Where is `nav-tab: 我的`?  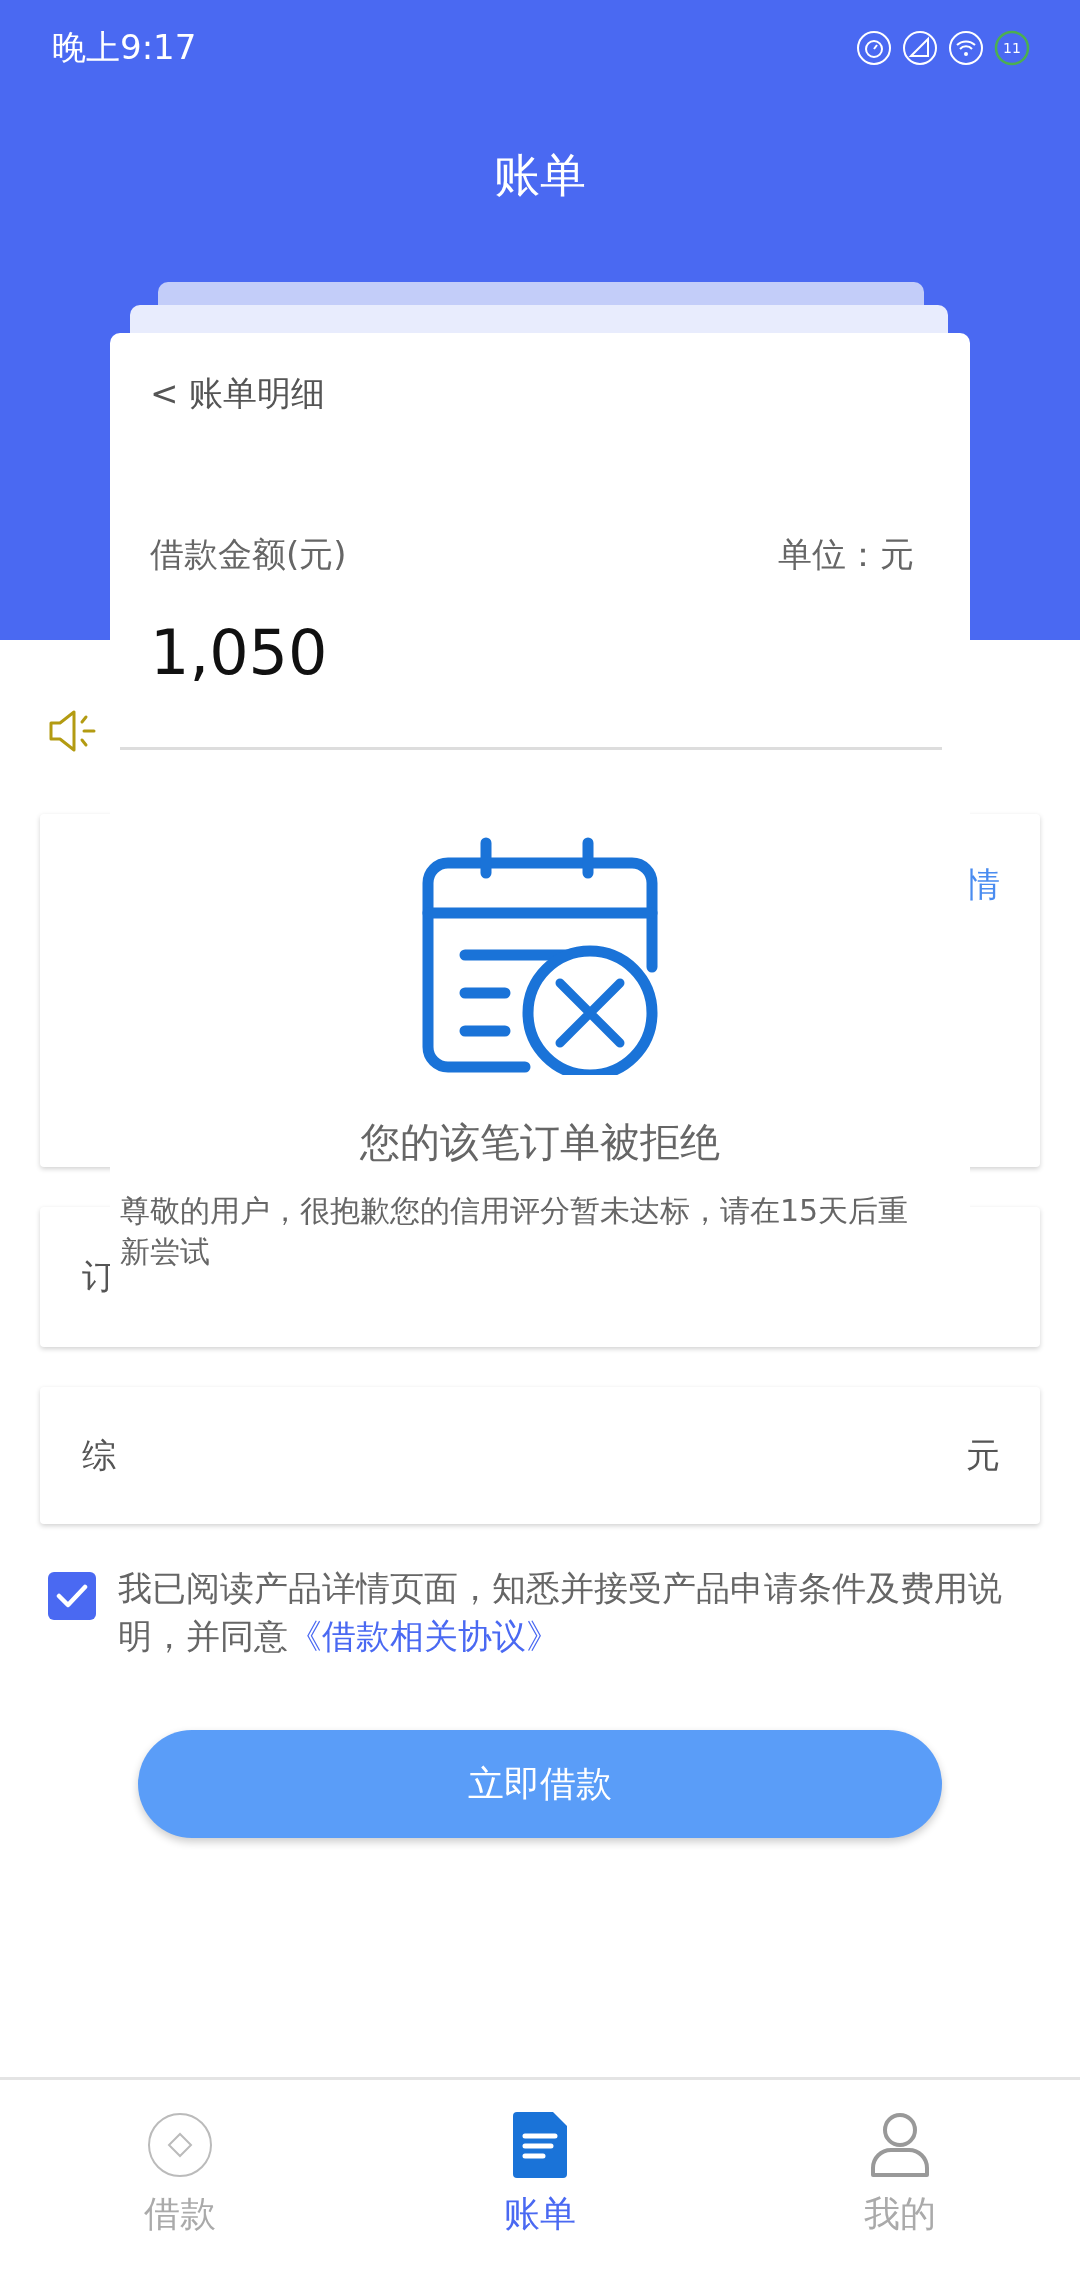
nav-tab: 我的 is located at coordinates (900, 2180).